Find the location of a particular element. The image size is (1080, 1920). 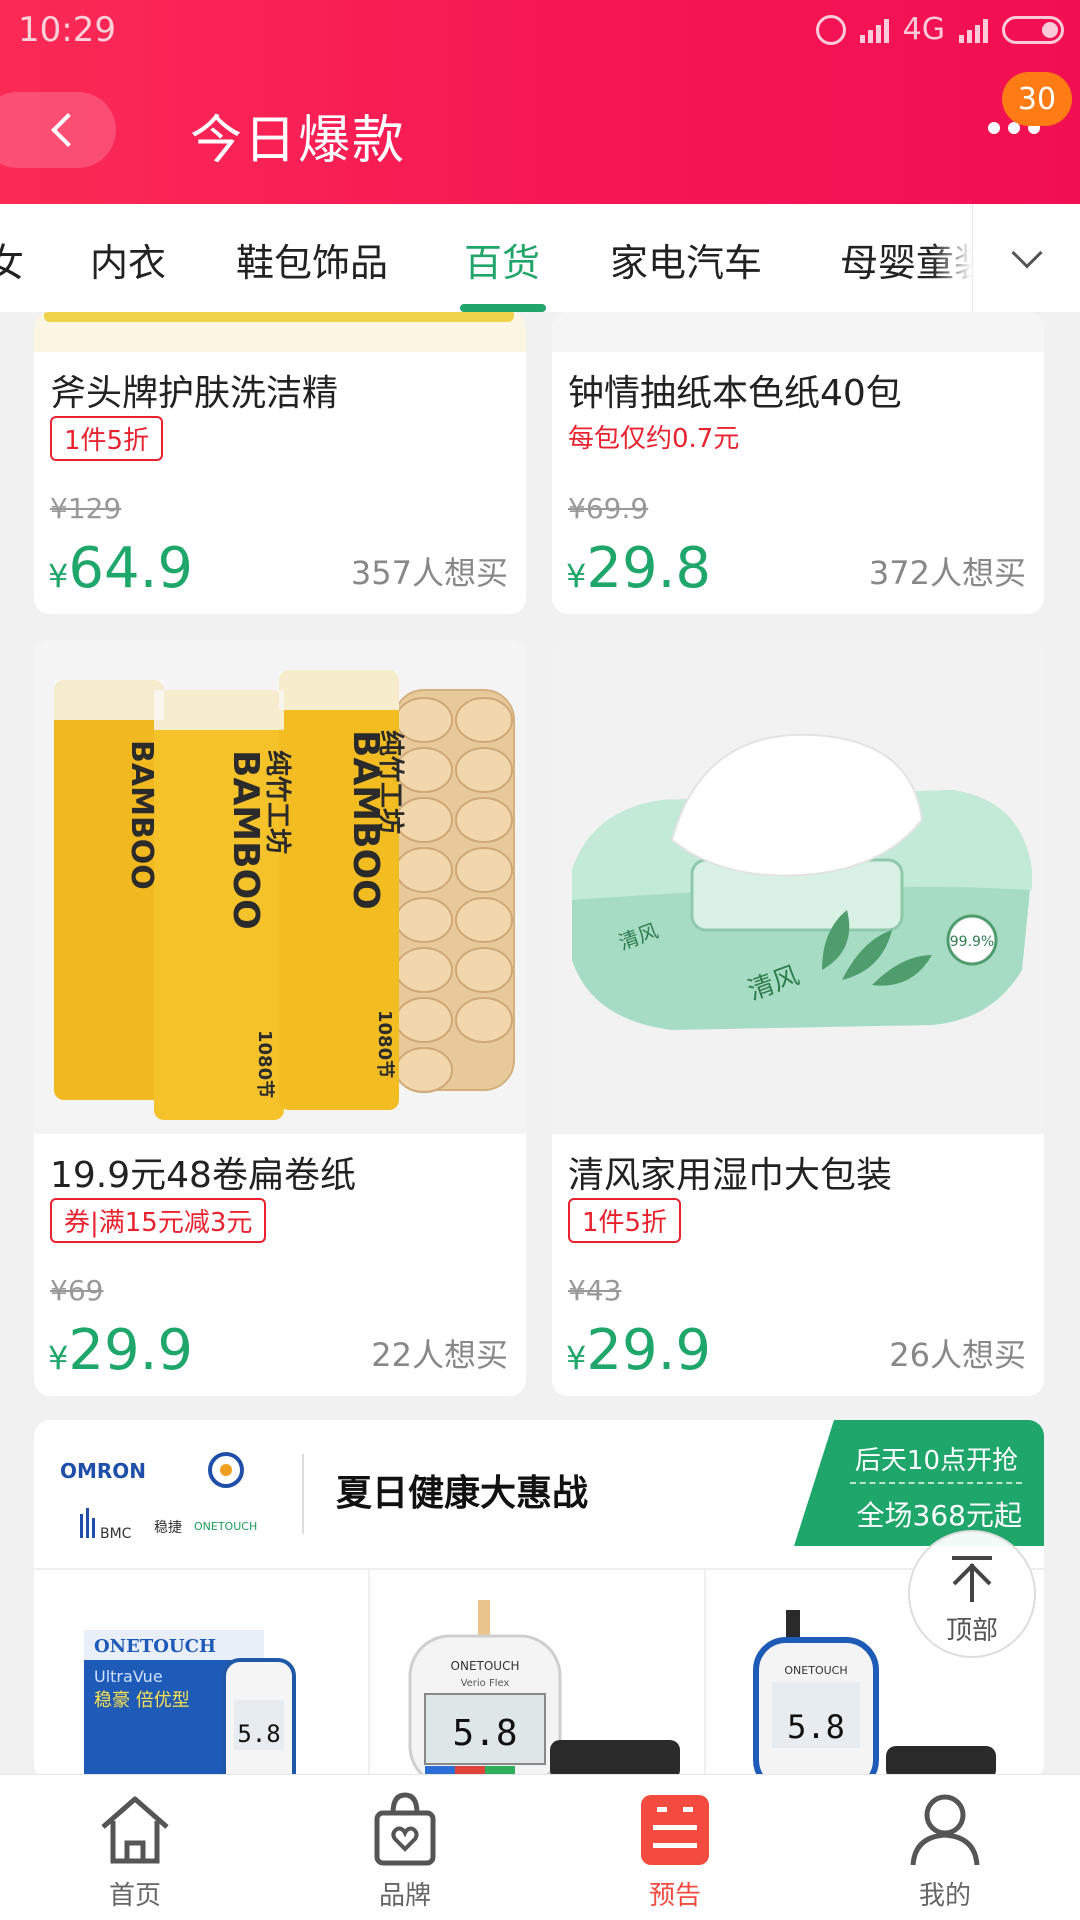

back-chevron-icon is located at coordinates (68, 130).